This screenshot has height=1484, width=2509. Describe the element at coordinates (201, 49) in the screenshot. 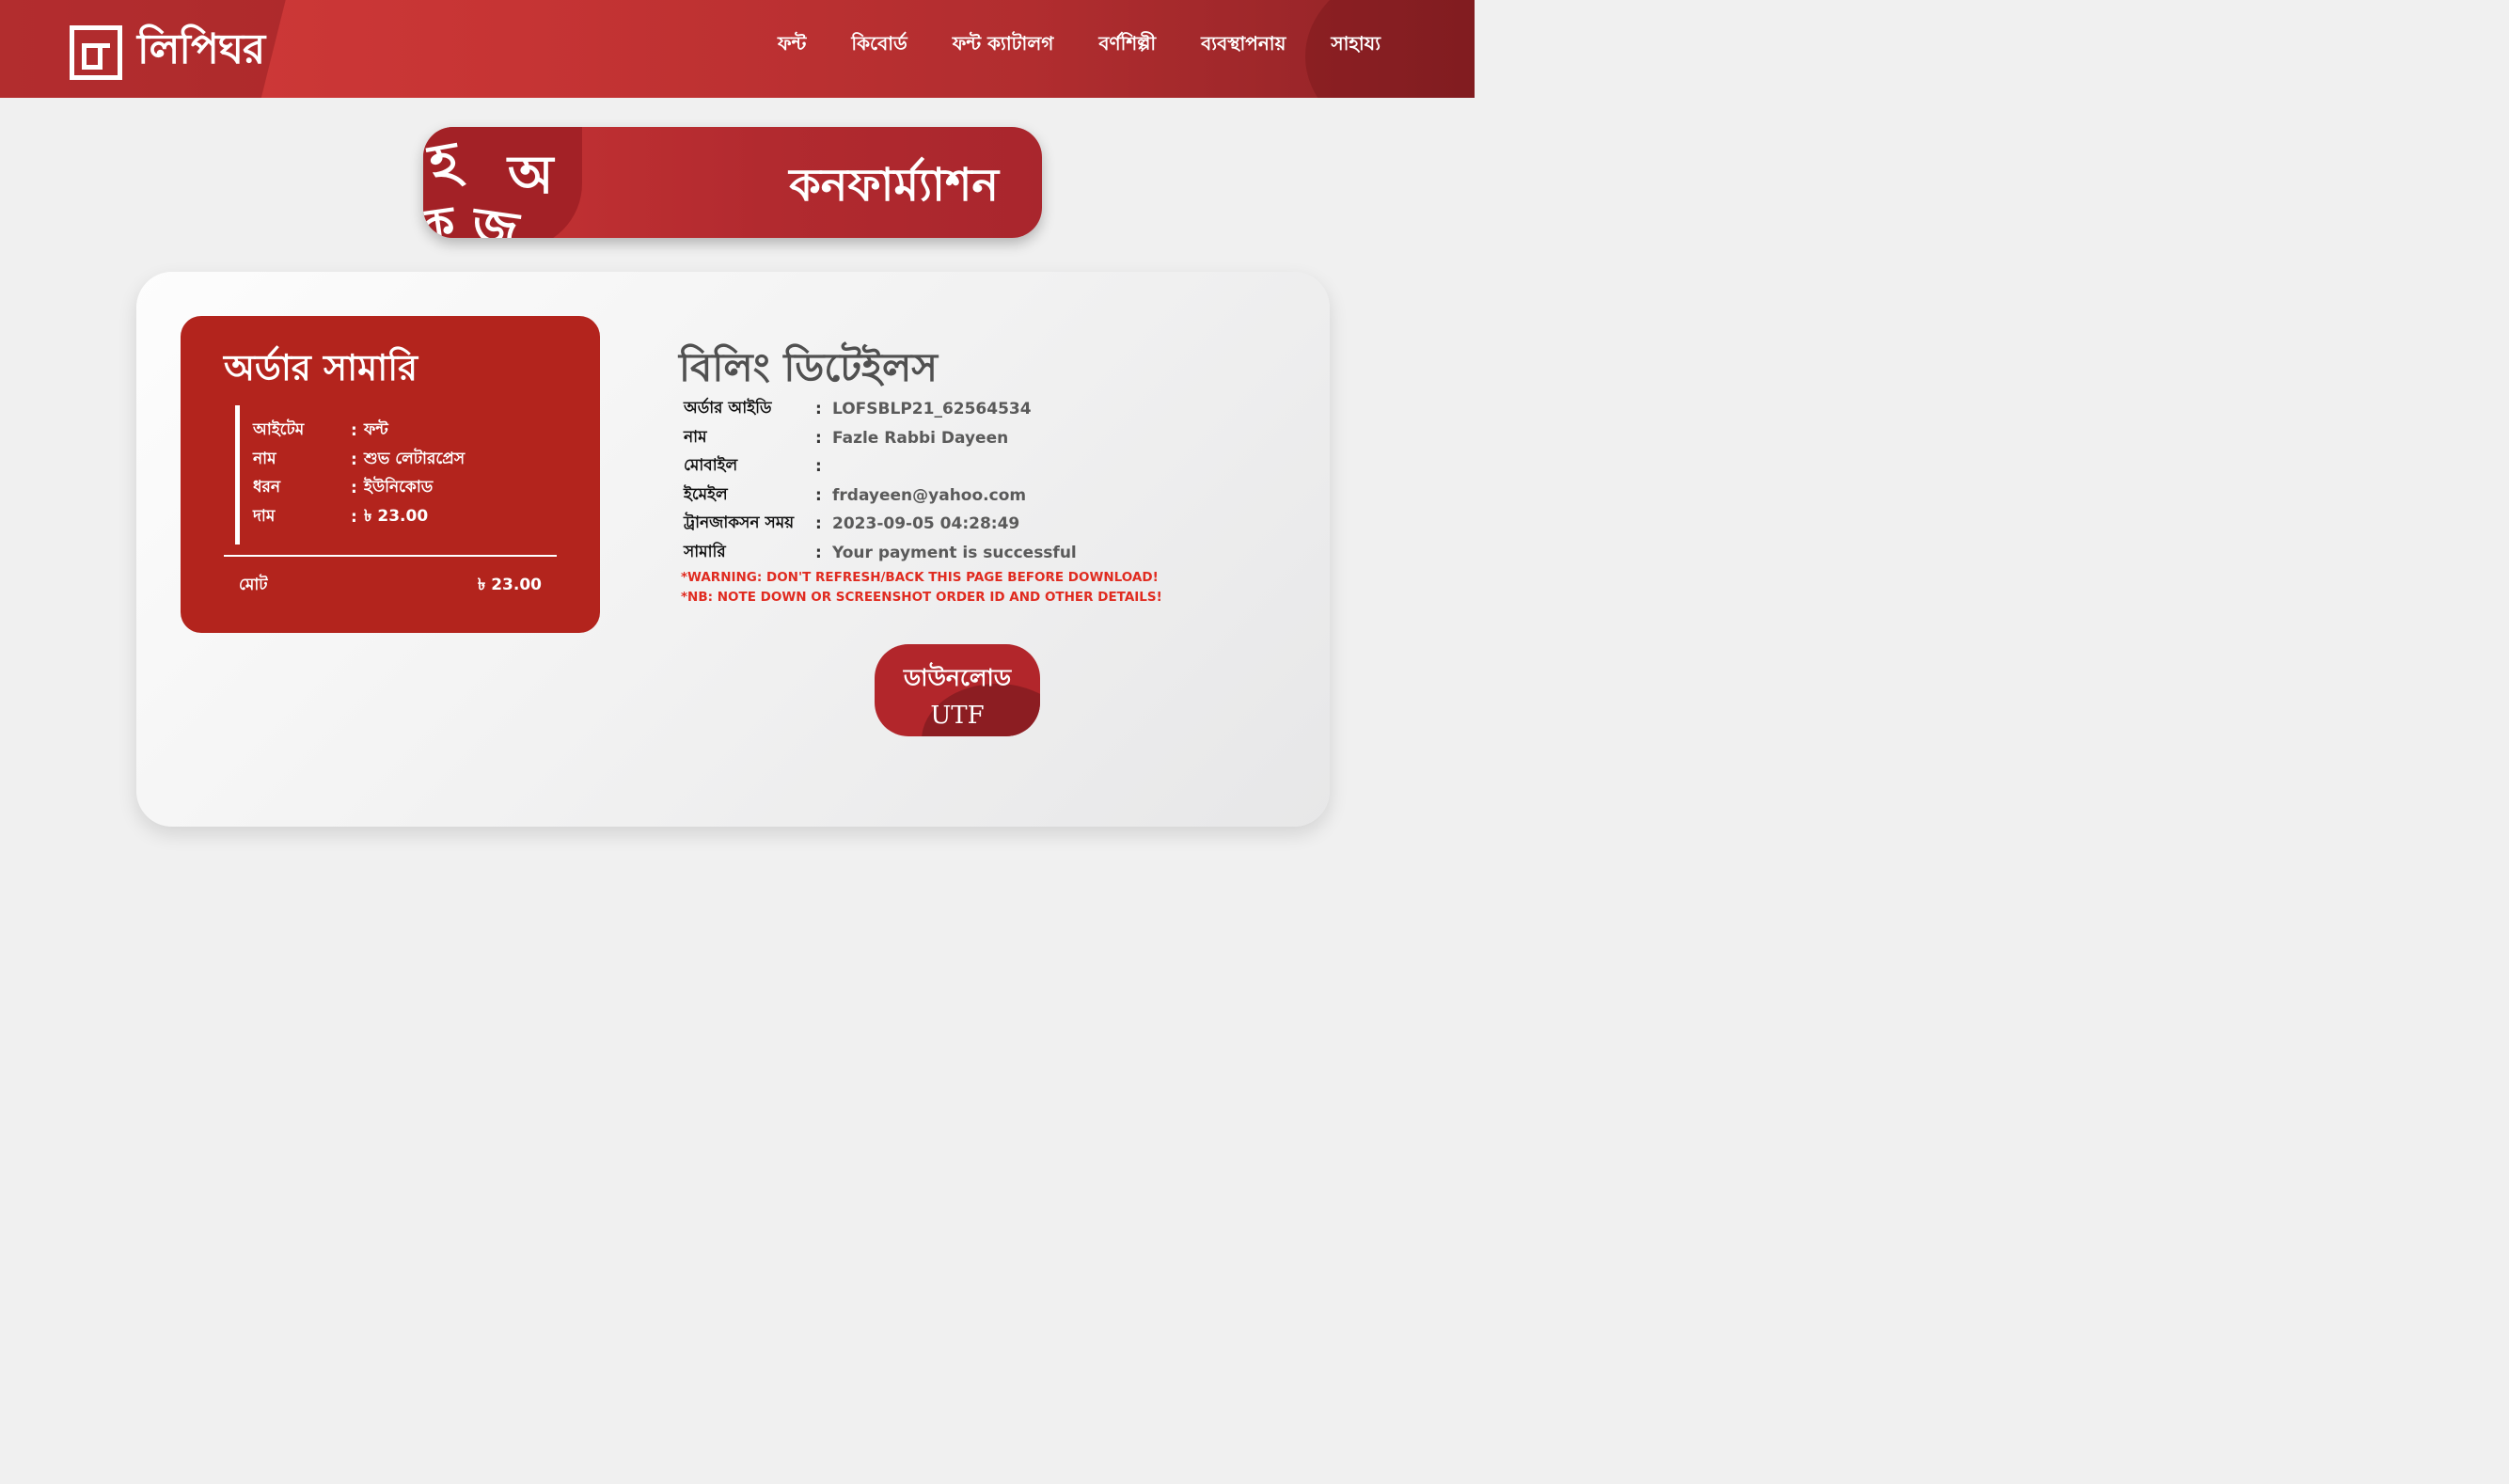

I see `logo-text: লিপিঘর` at that location.